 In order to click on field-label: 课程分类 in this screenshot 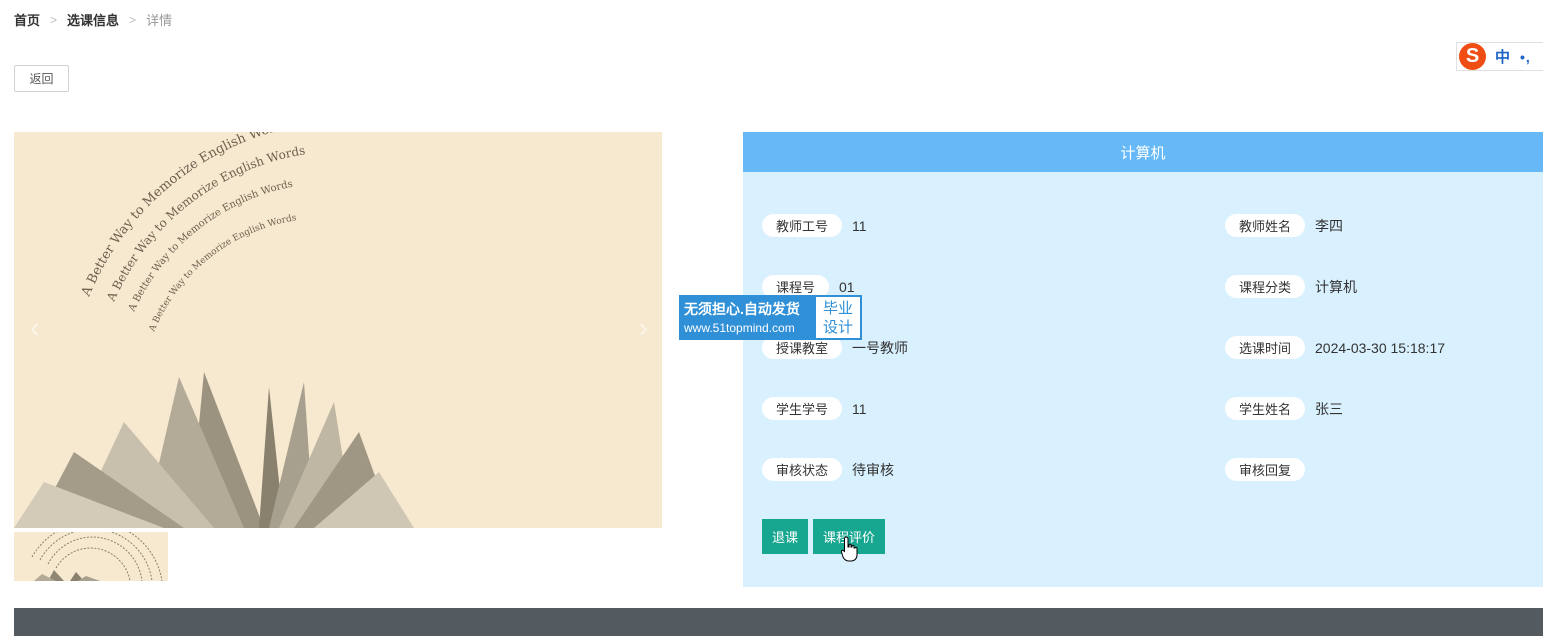, I will do `click(1265, 286)`.